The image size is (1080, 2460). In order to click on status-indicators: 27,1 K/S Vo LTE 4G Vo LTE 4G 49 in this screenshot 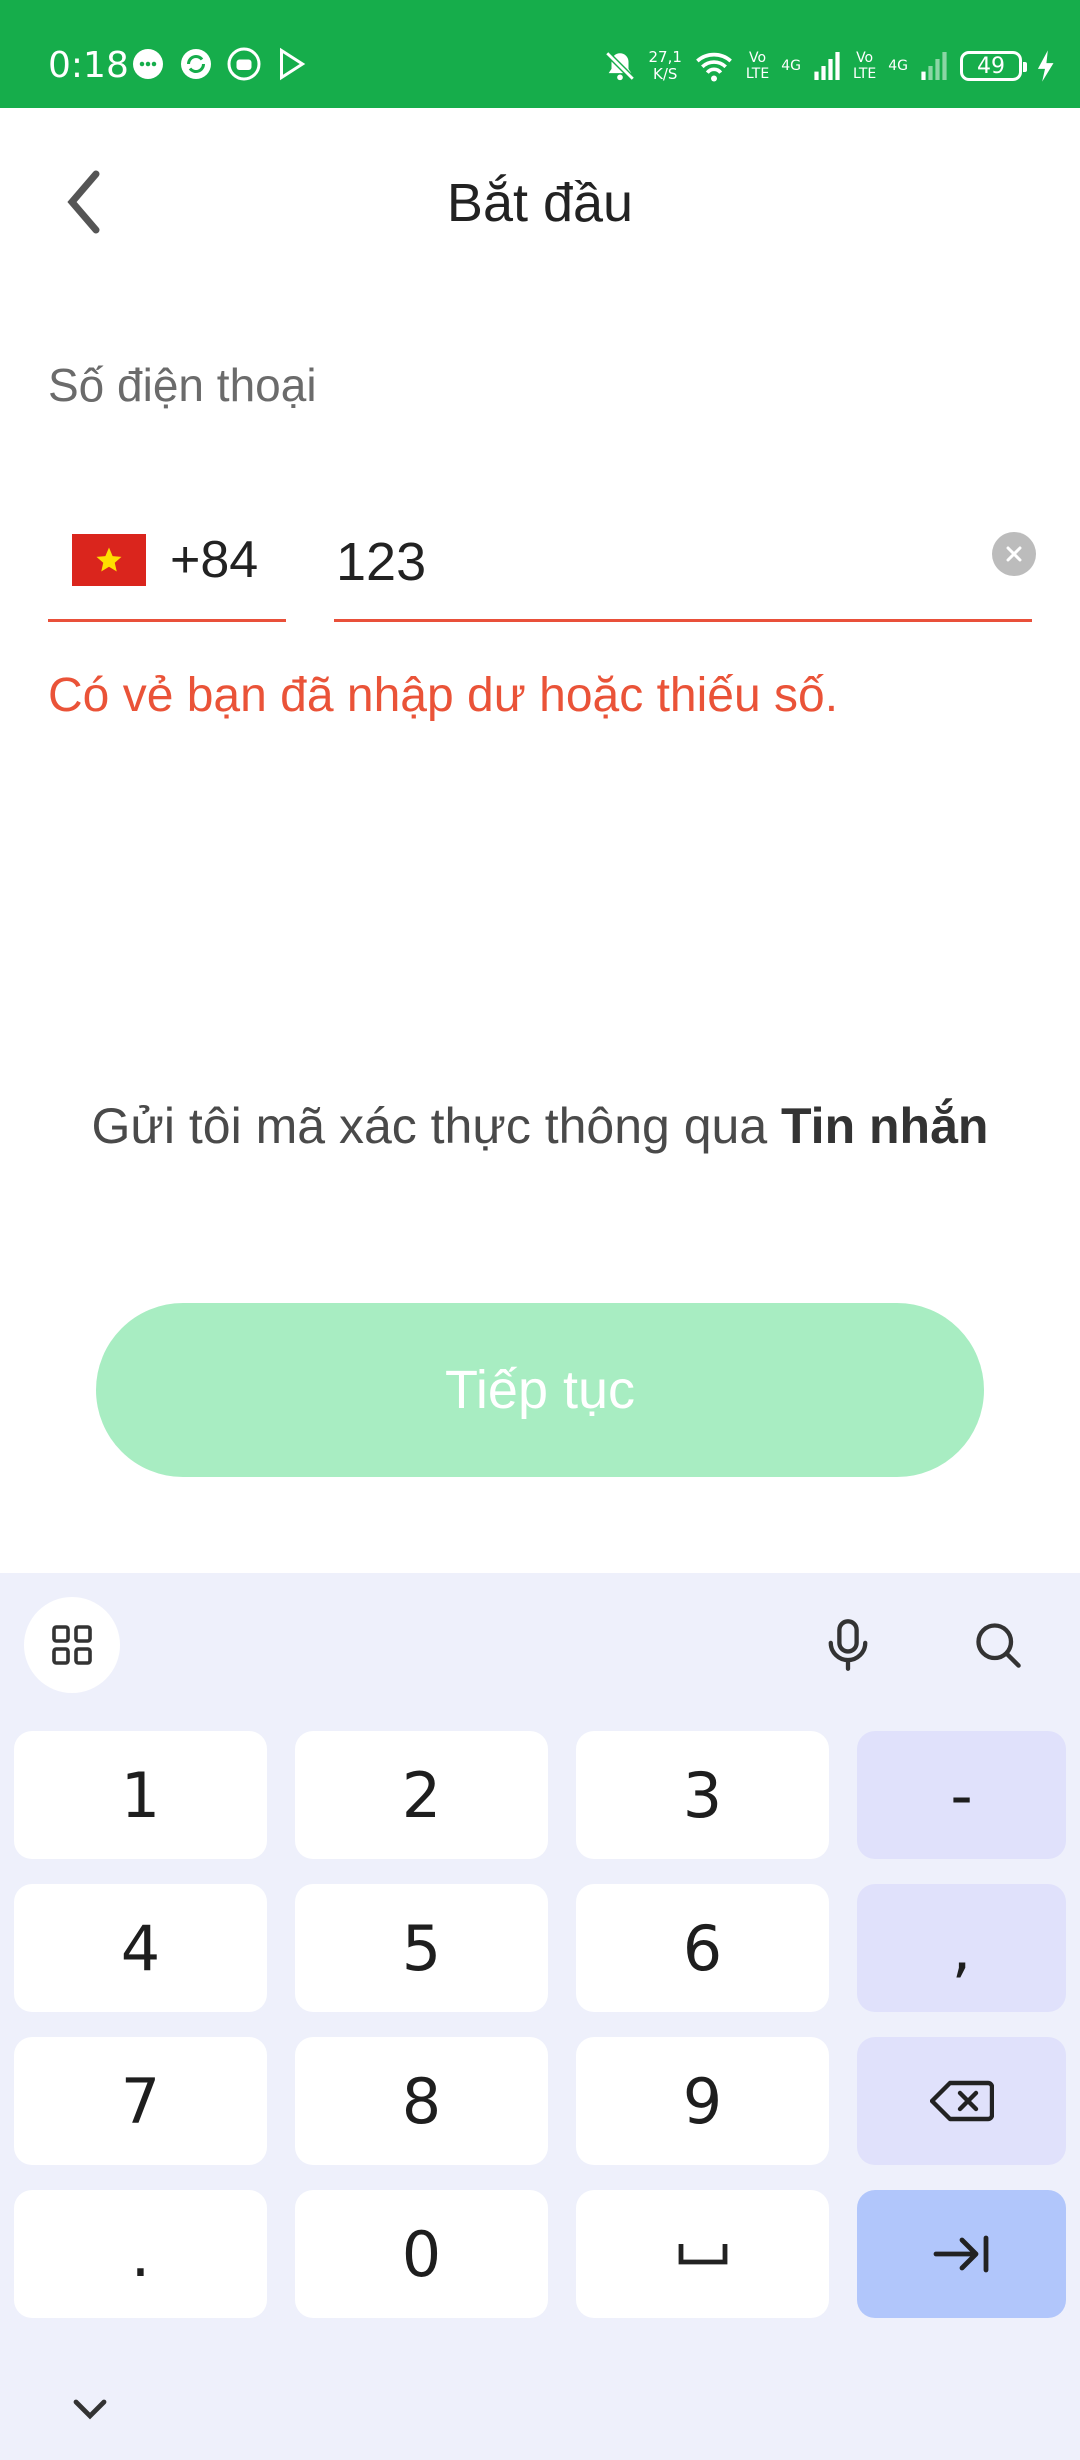, I will do `click(830, 66)`.